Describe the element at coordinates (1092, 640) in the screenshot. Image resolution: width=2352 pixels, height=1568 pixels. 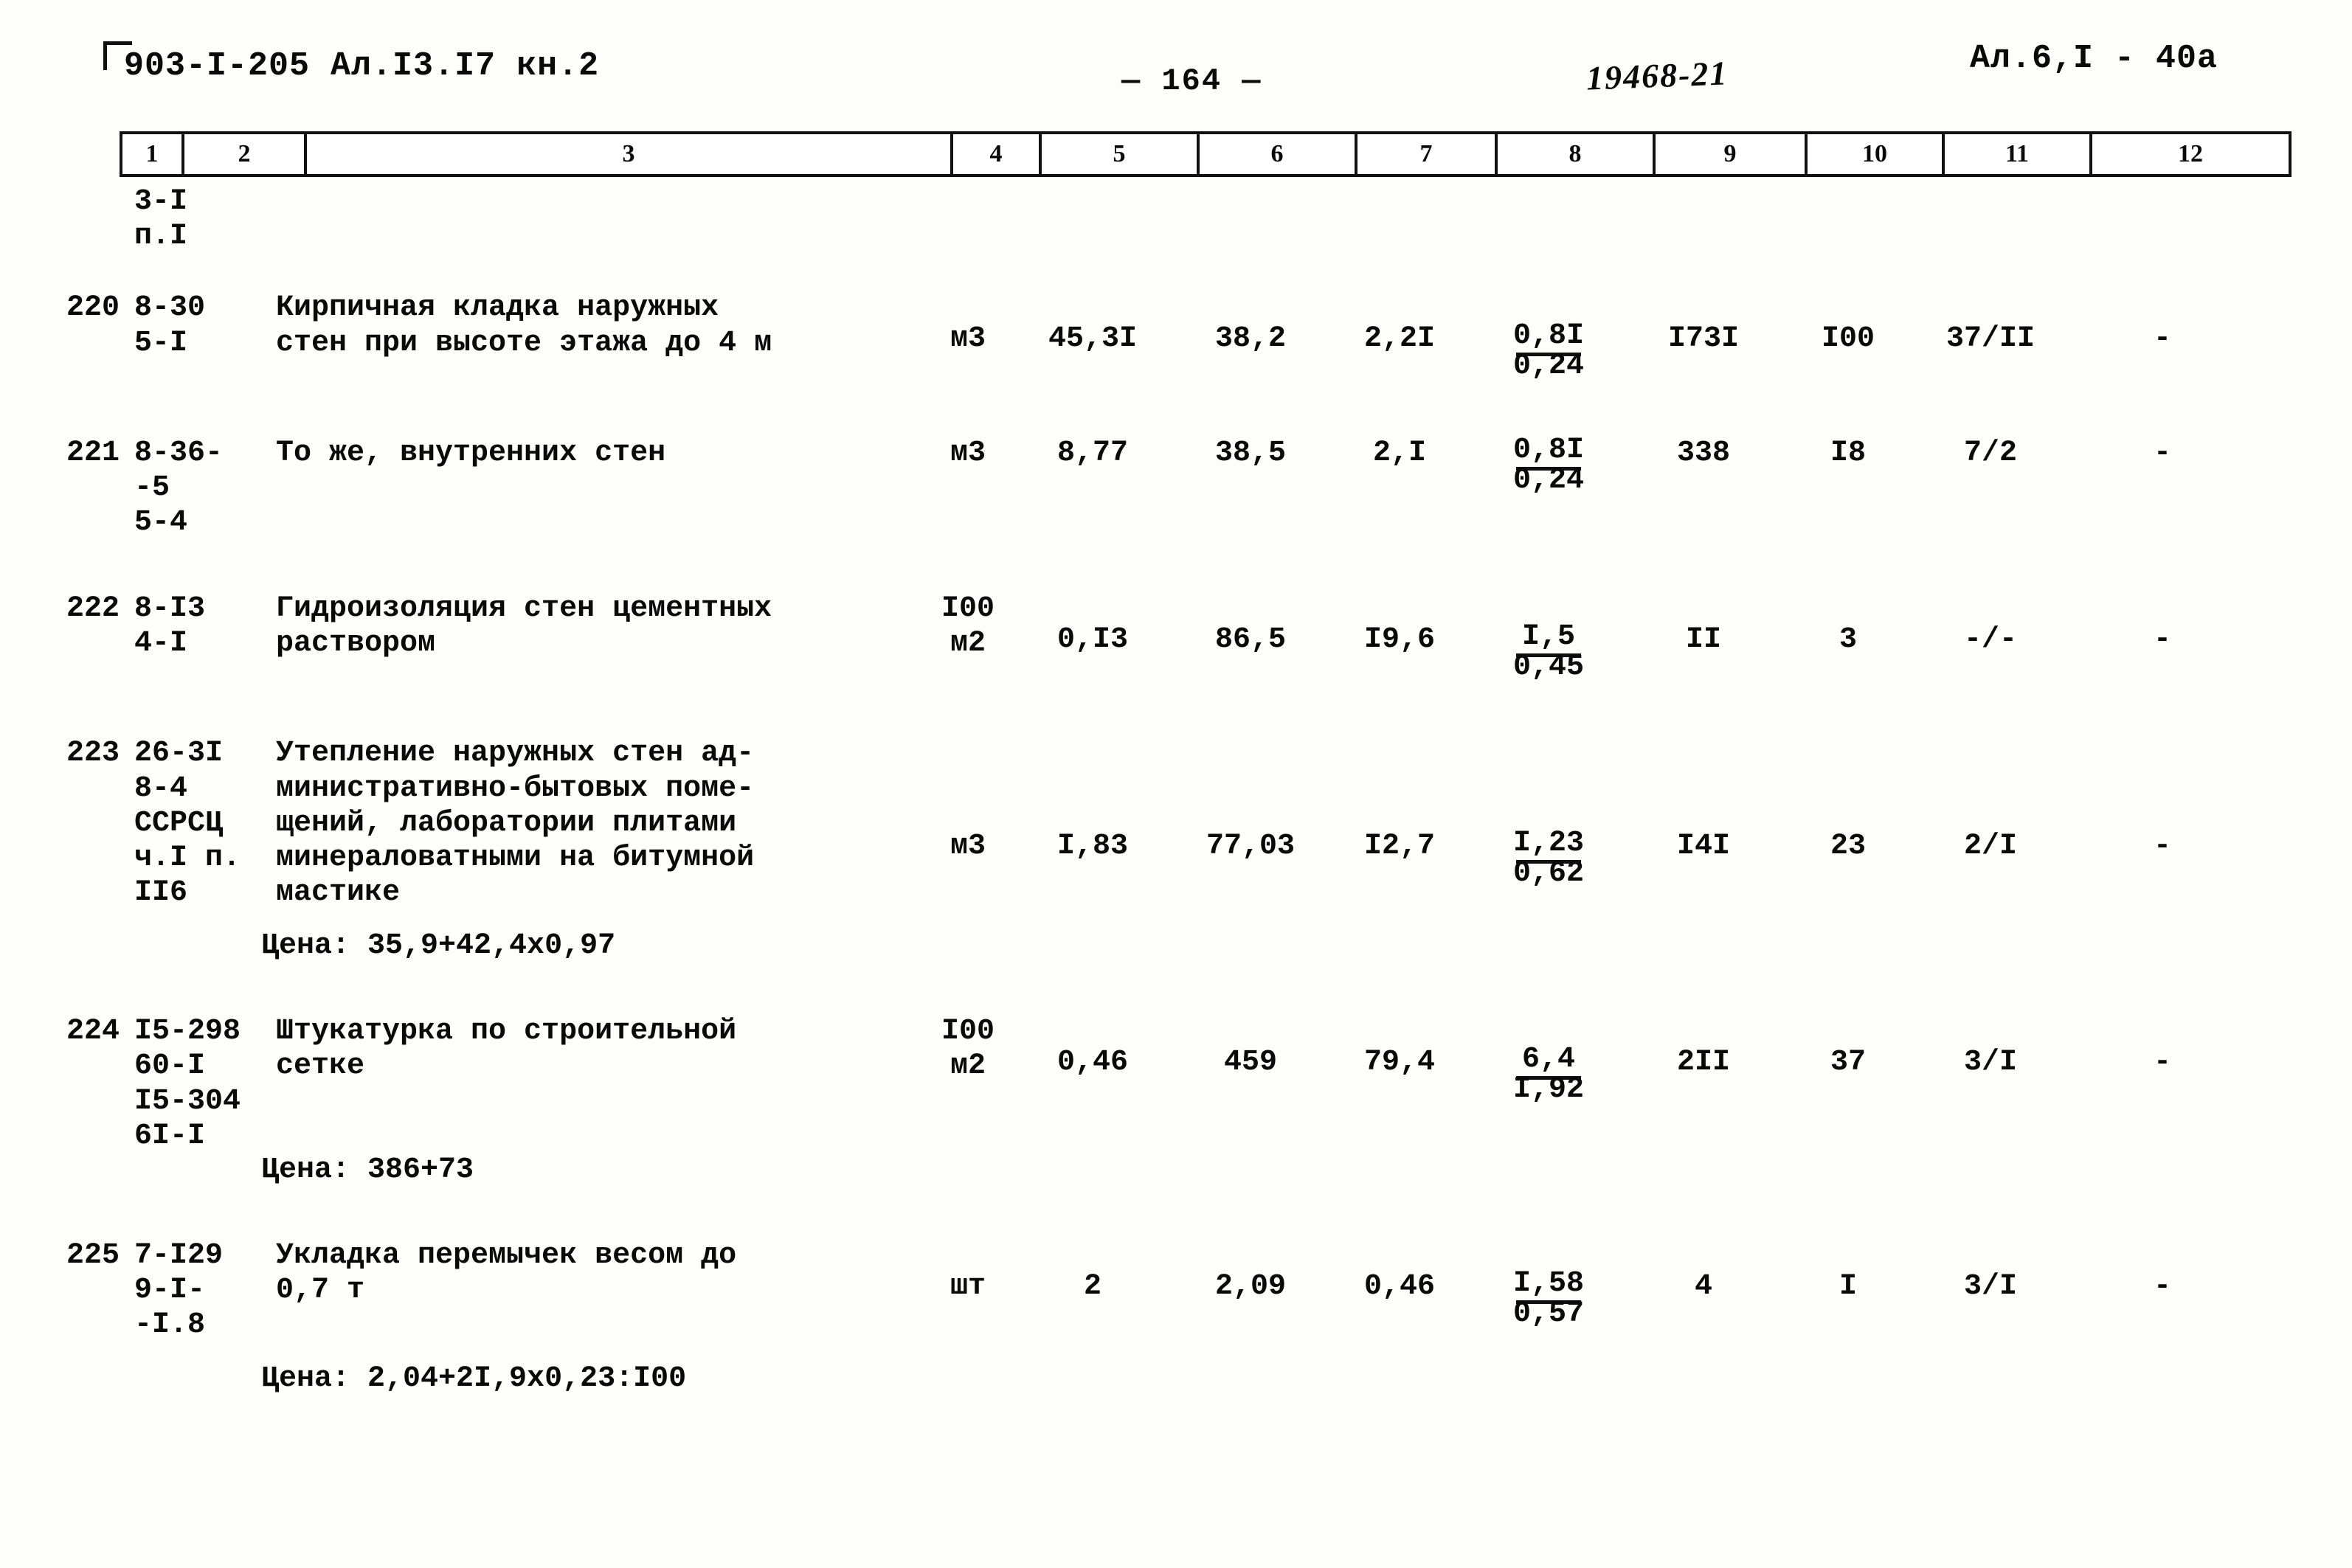
I see `row-value-5: 0,I3` at that location.